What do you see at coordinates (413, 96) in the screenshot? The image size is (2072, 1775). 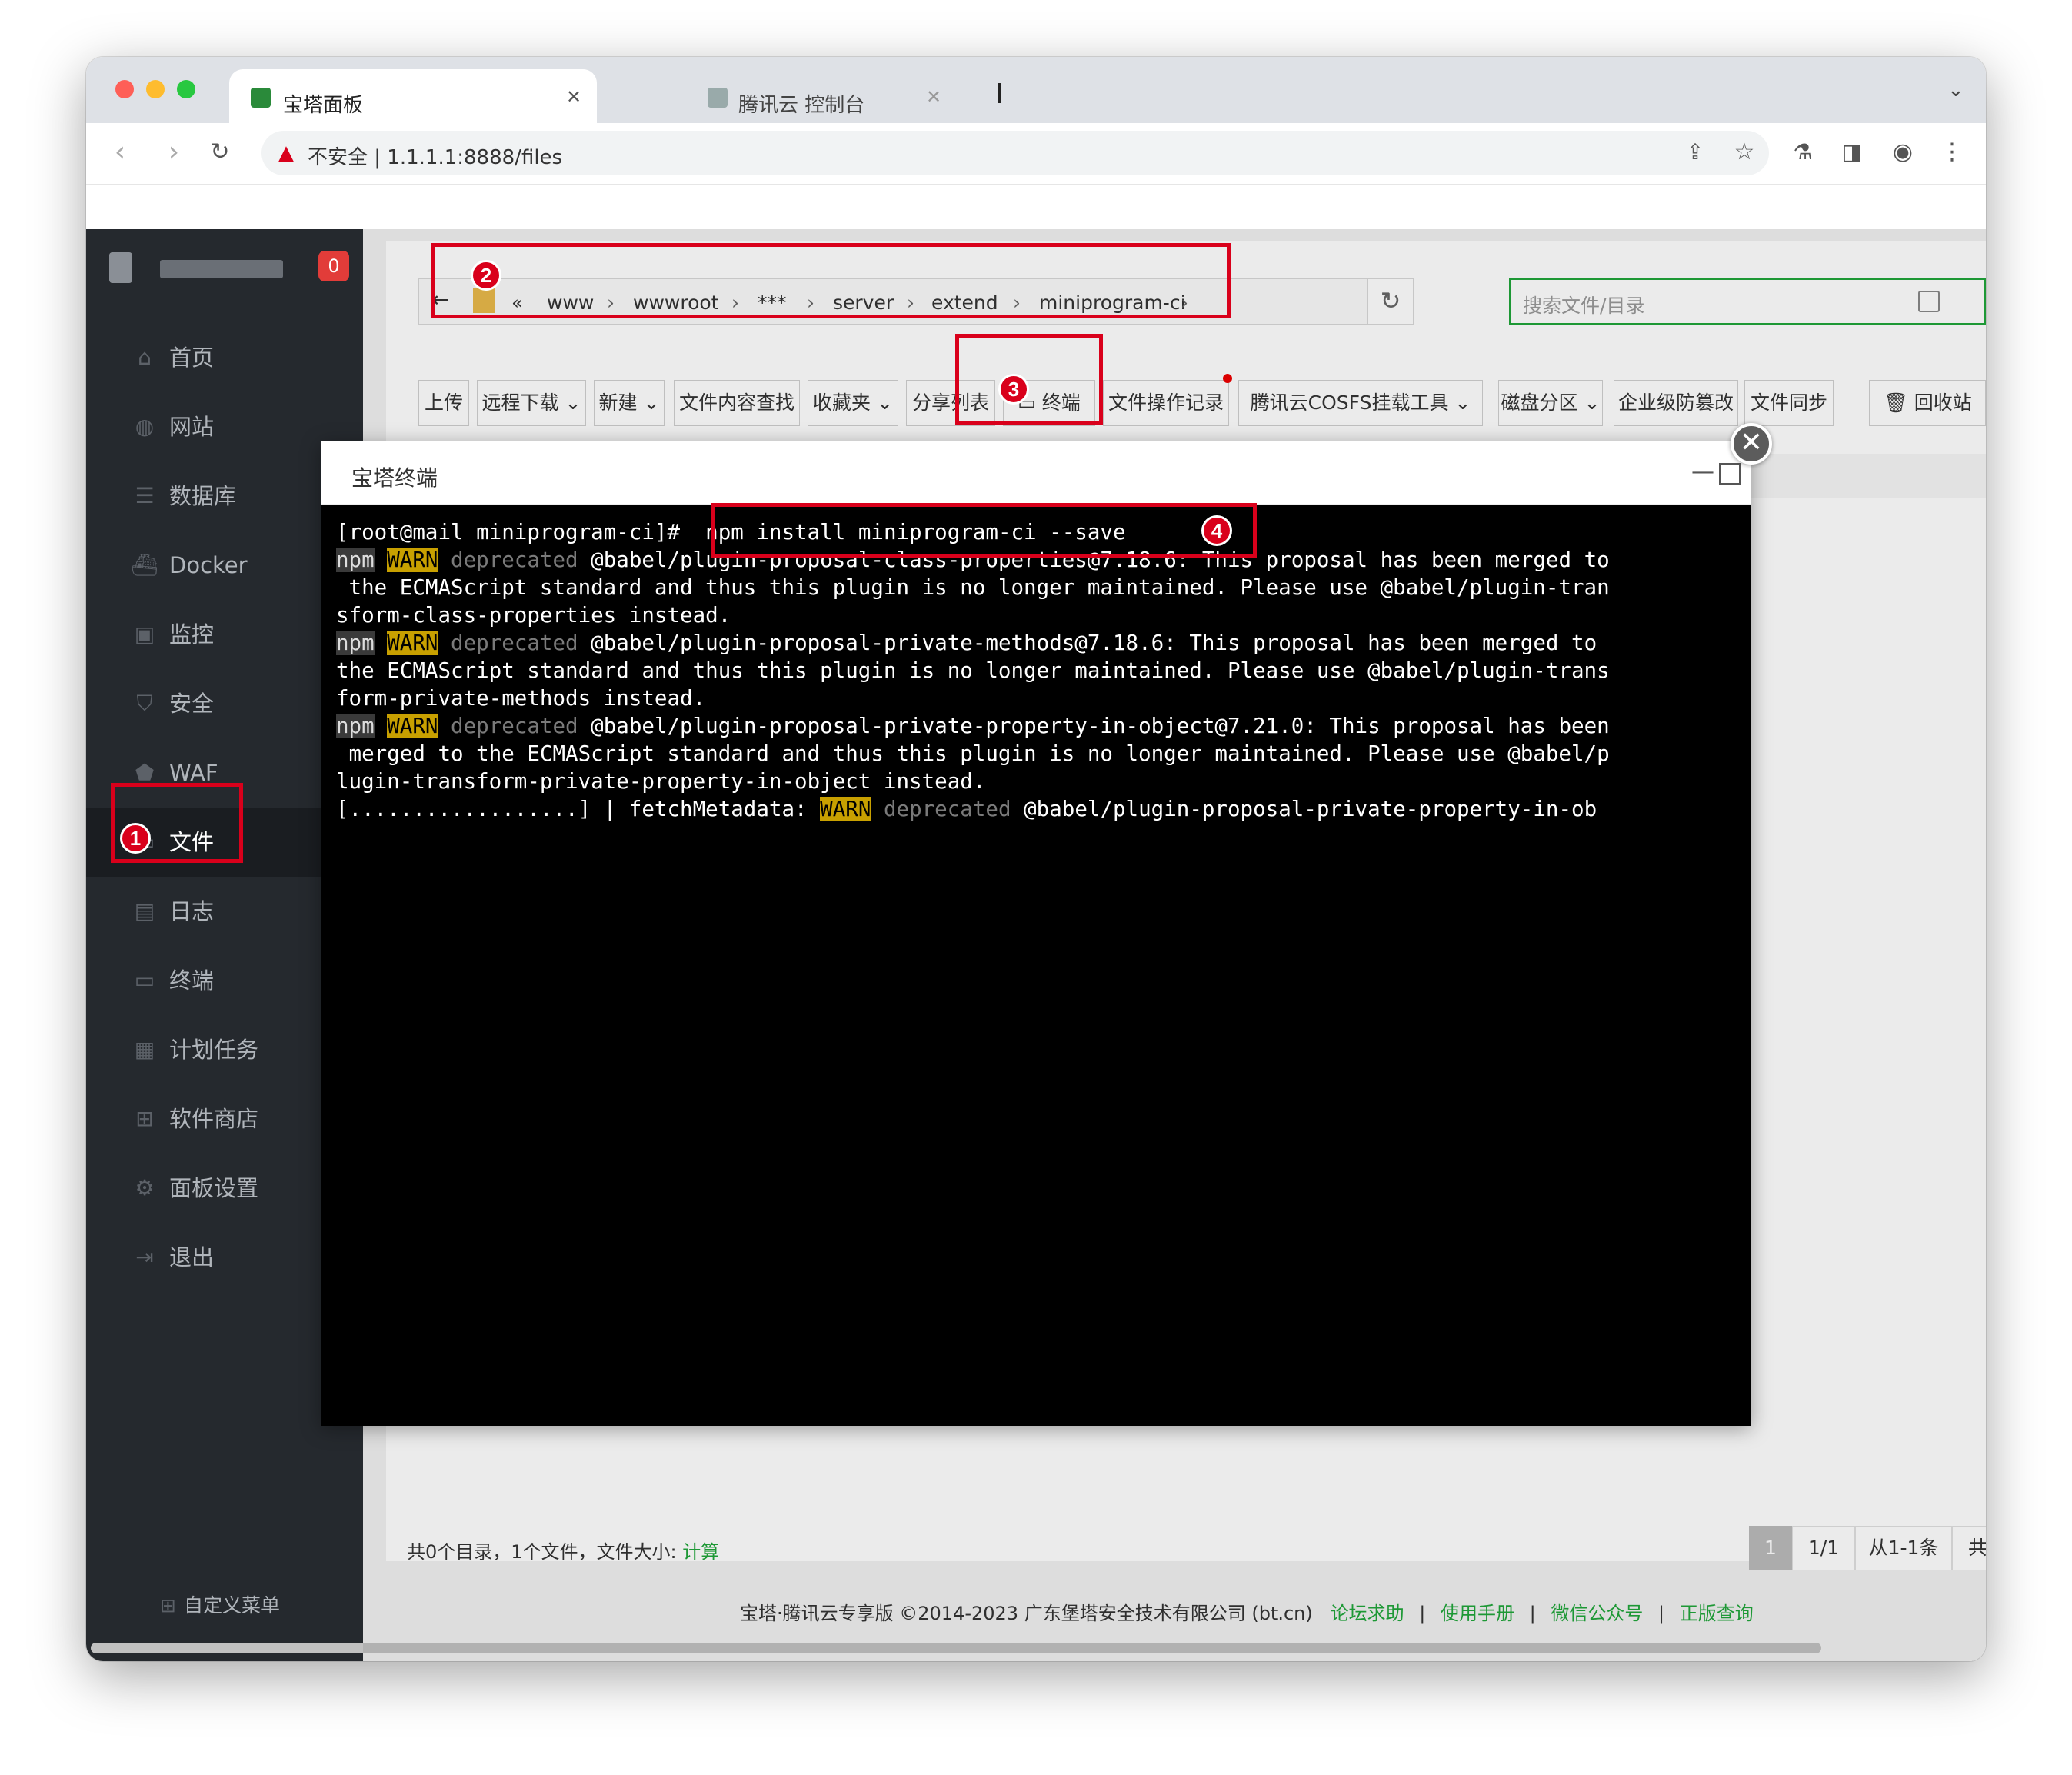 I see `tab-active: 宝塔面板 ✕` at bounding box center [413, 96].